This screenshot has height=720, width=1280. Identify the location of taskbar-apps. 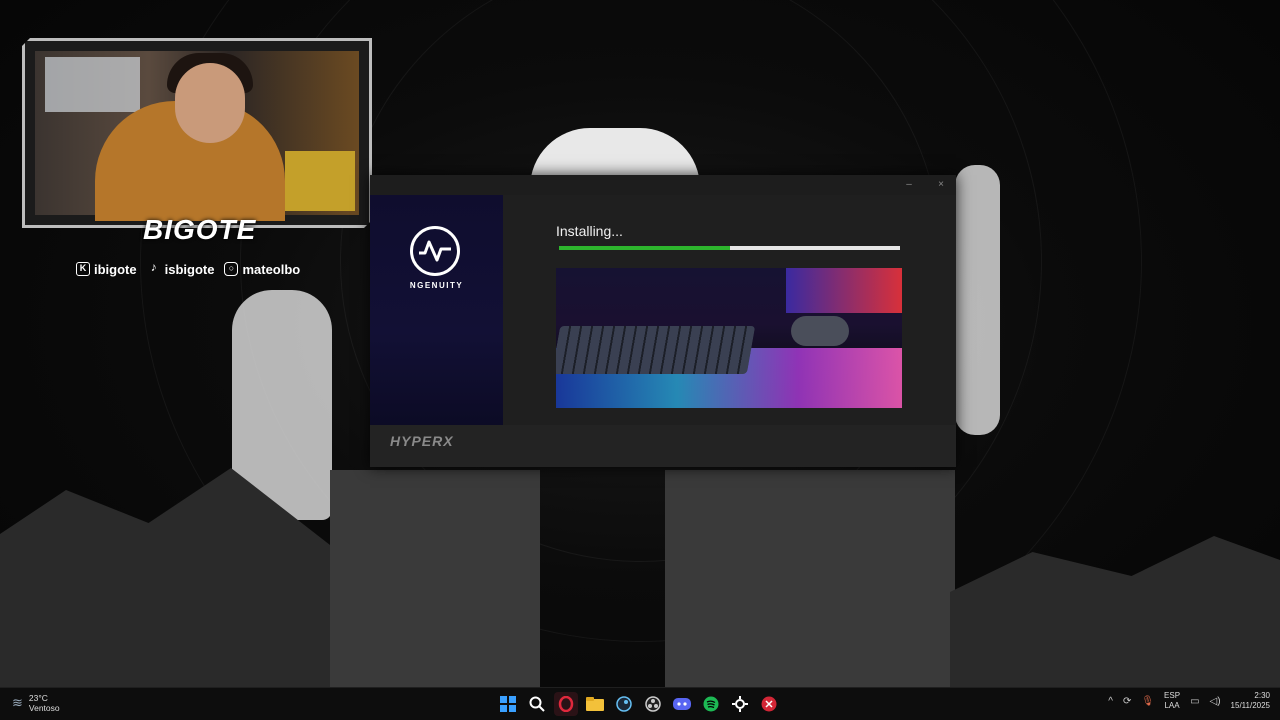
(638, 704).